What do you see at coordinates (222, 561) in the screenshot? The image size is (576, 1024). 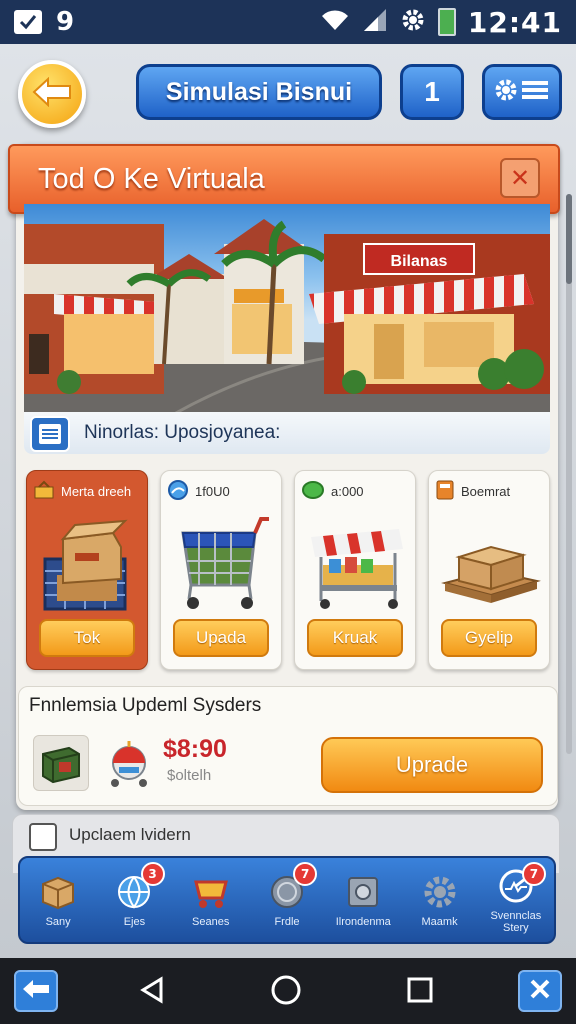 I see `shopping-cart-image` at bounding box center [222, 561].